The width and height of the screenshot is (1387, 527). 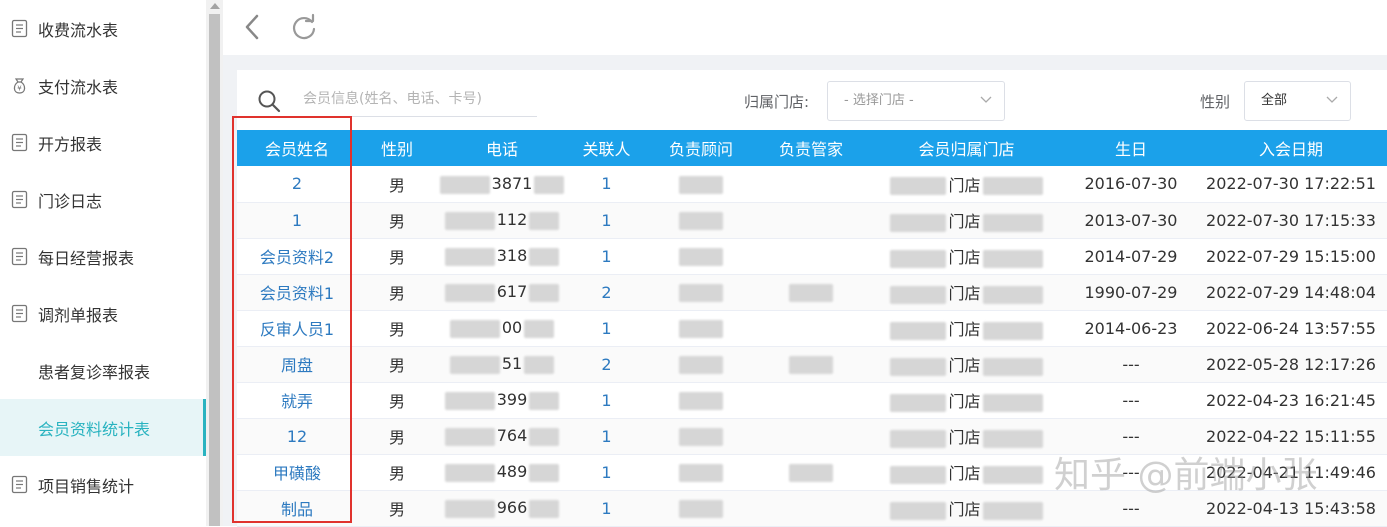 What do you see at coordinates (812, 328) in the screenshot?
I see `table-row: 反审人员1 男 00 1 门店 2014-06-23 2022-06-24 13:57:55` at bounding box center [812, 328].